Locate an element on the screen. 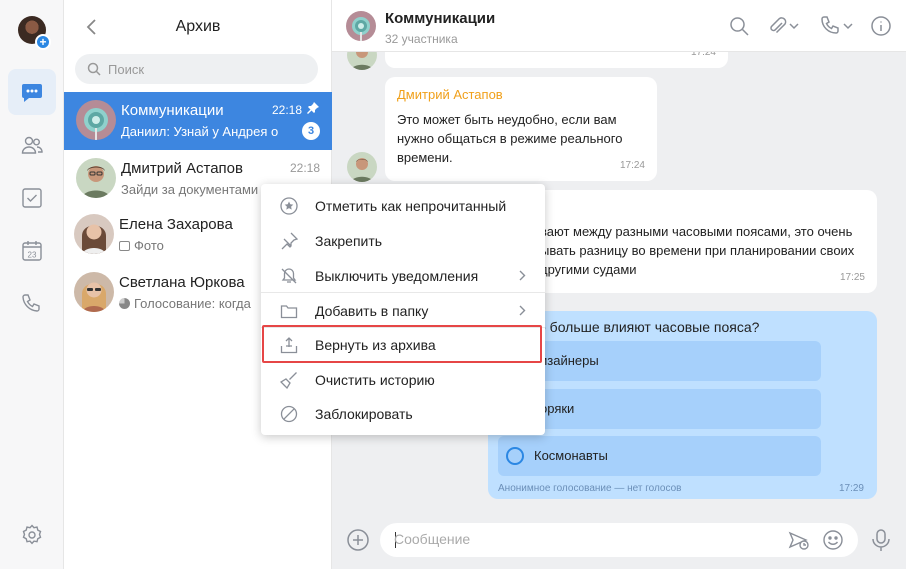  menu-item-block: Заблокировать is located at coordinates (403, 413).